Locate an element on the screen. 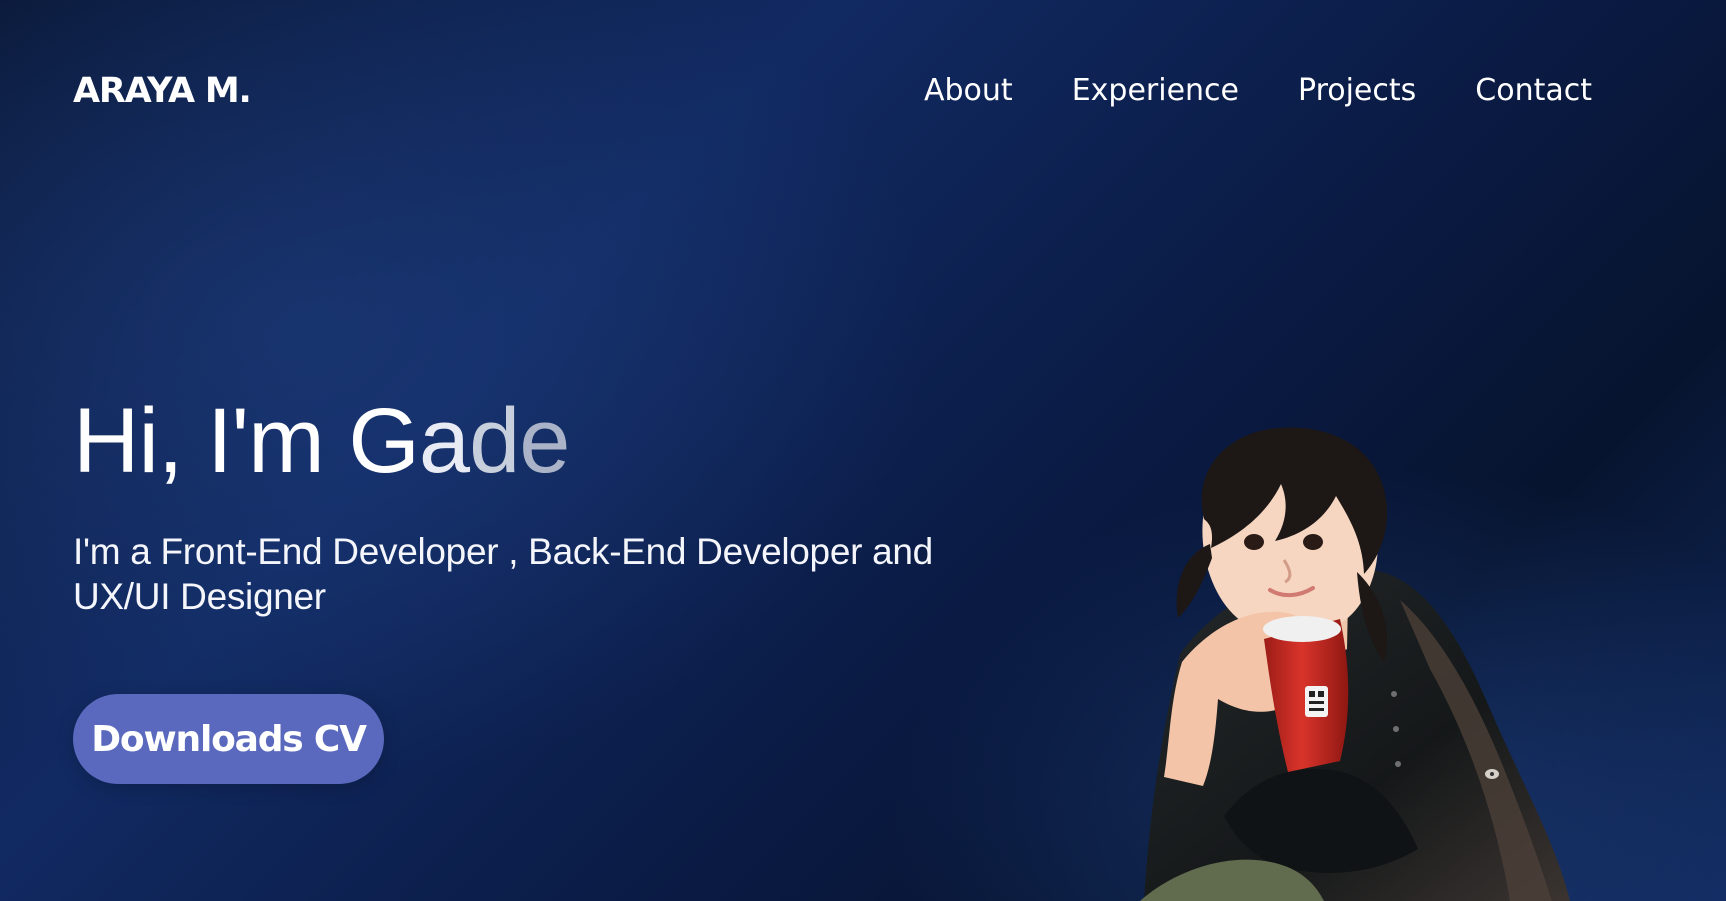 The width and height of the screenshot is (1726, 901). hero-heading-letter-e: e is located at coordinates (544, 441).